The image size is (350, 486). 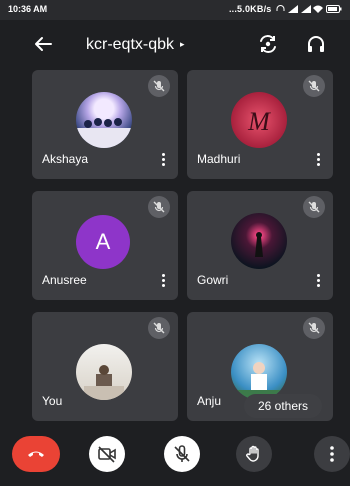 I want to click on more-options-button, so click(x=332, y=454).